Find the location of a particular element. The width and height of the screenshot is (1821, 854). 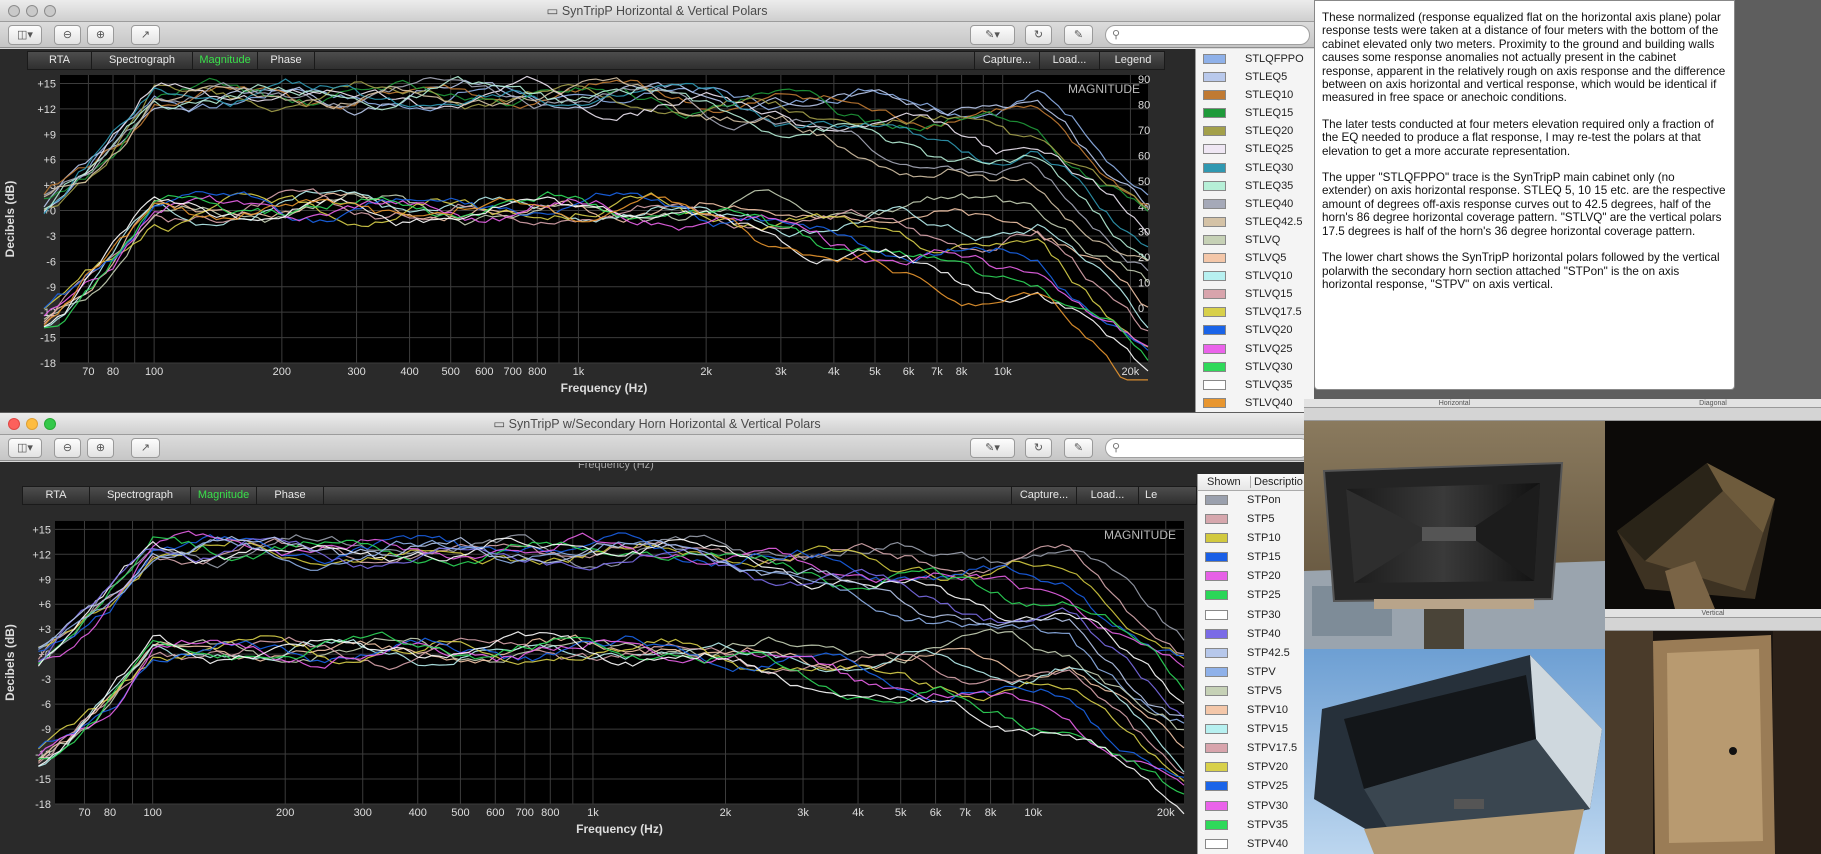

legend-row: STLVQ35 is located at coordinates (1255, 385).